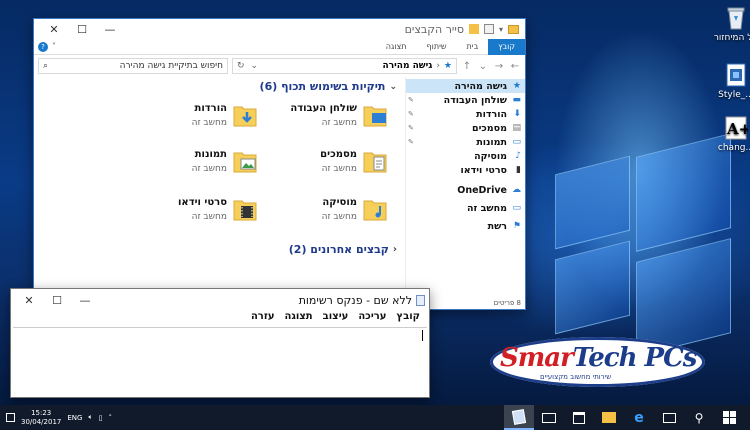  Describe the element at coordinates (111, 418) in the screenshot. I see `chevron-up-icon: ˄` at that location.